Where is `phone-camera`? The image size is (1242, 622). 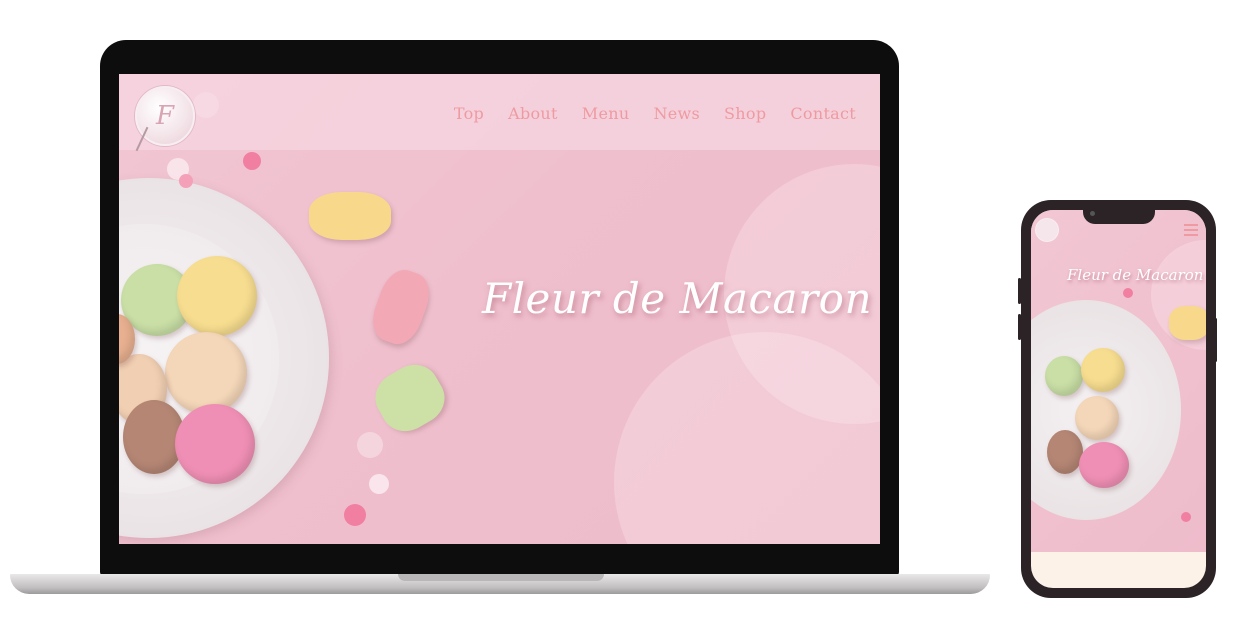 phone-camera is located at coordinates (1092, 213).